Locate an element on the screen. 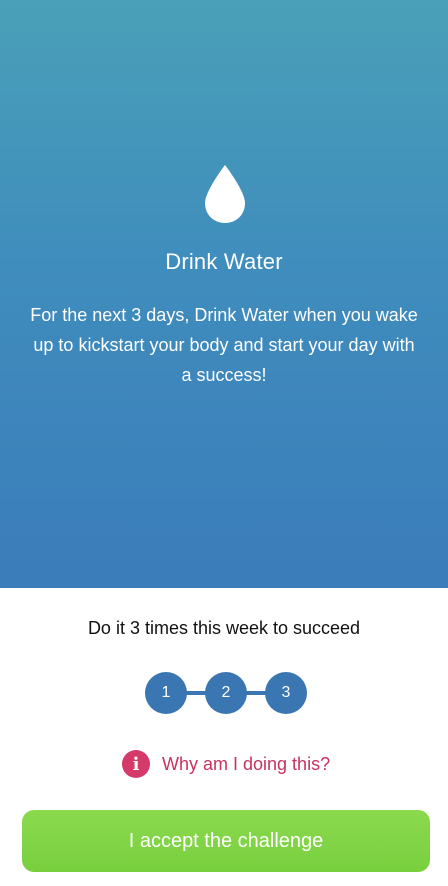 The width and height of the screenshot is (448, 886). progress-steps: 1 2 3 is located at coordinates (226, 693).